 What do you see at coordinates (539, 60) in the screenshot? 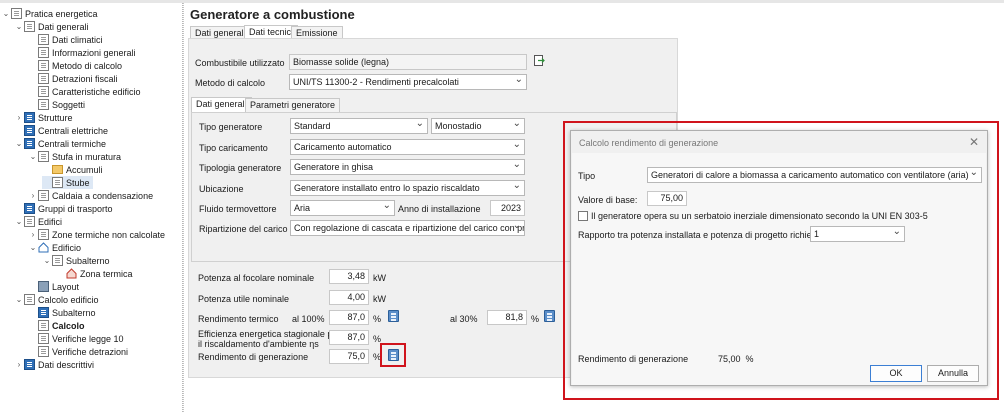
I see `open-link-icon` at bounding box center [539, 60].